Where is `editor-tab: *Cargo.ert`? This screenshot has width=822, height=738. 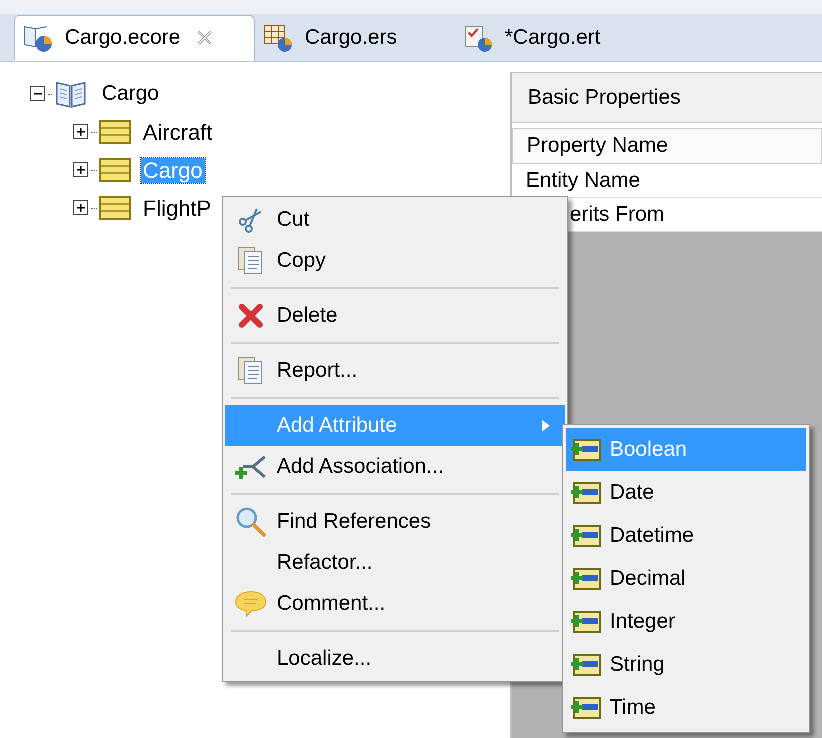 editor-tab: *Cargo.ert is located at coordinates (555, 38).